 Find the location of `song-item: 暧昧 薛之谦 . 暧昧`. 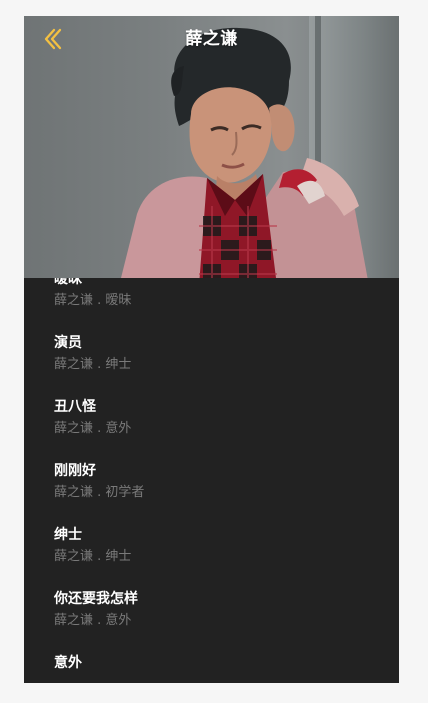

song-item: 暧昧 薛之谦 . 暧昧 is located at coordinates (214, 296).